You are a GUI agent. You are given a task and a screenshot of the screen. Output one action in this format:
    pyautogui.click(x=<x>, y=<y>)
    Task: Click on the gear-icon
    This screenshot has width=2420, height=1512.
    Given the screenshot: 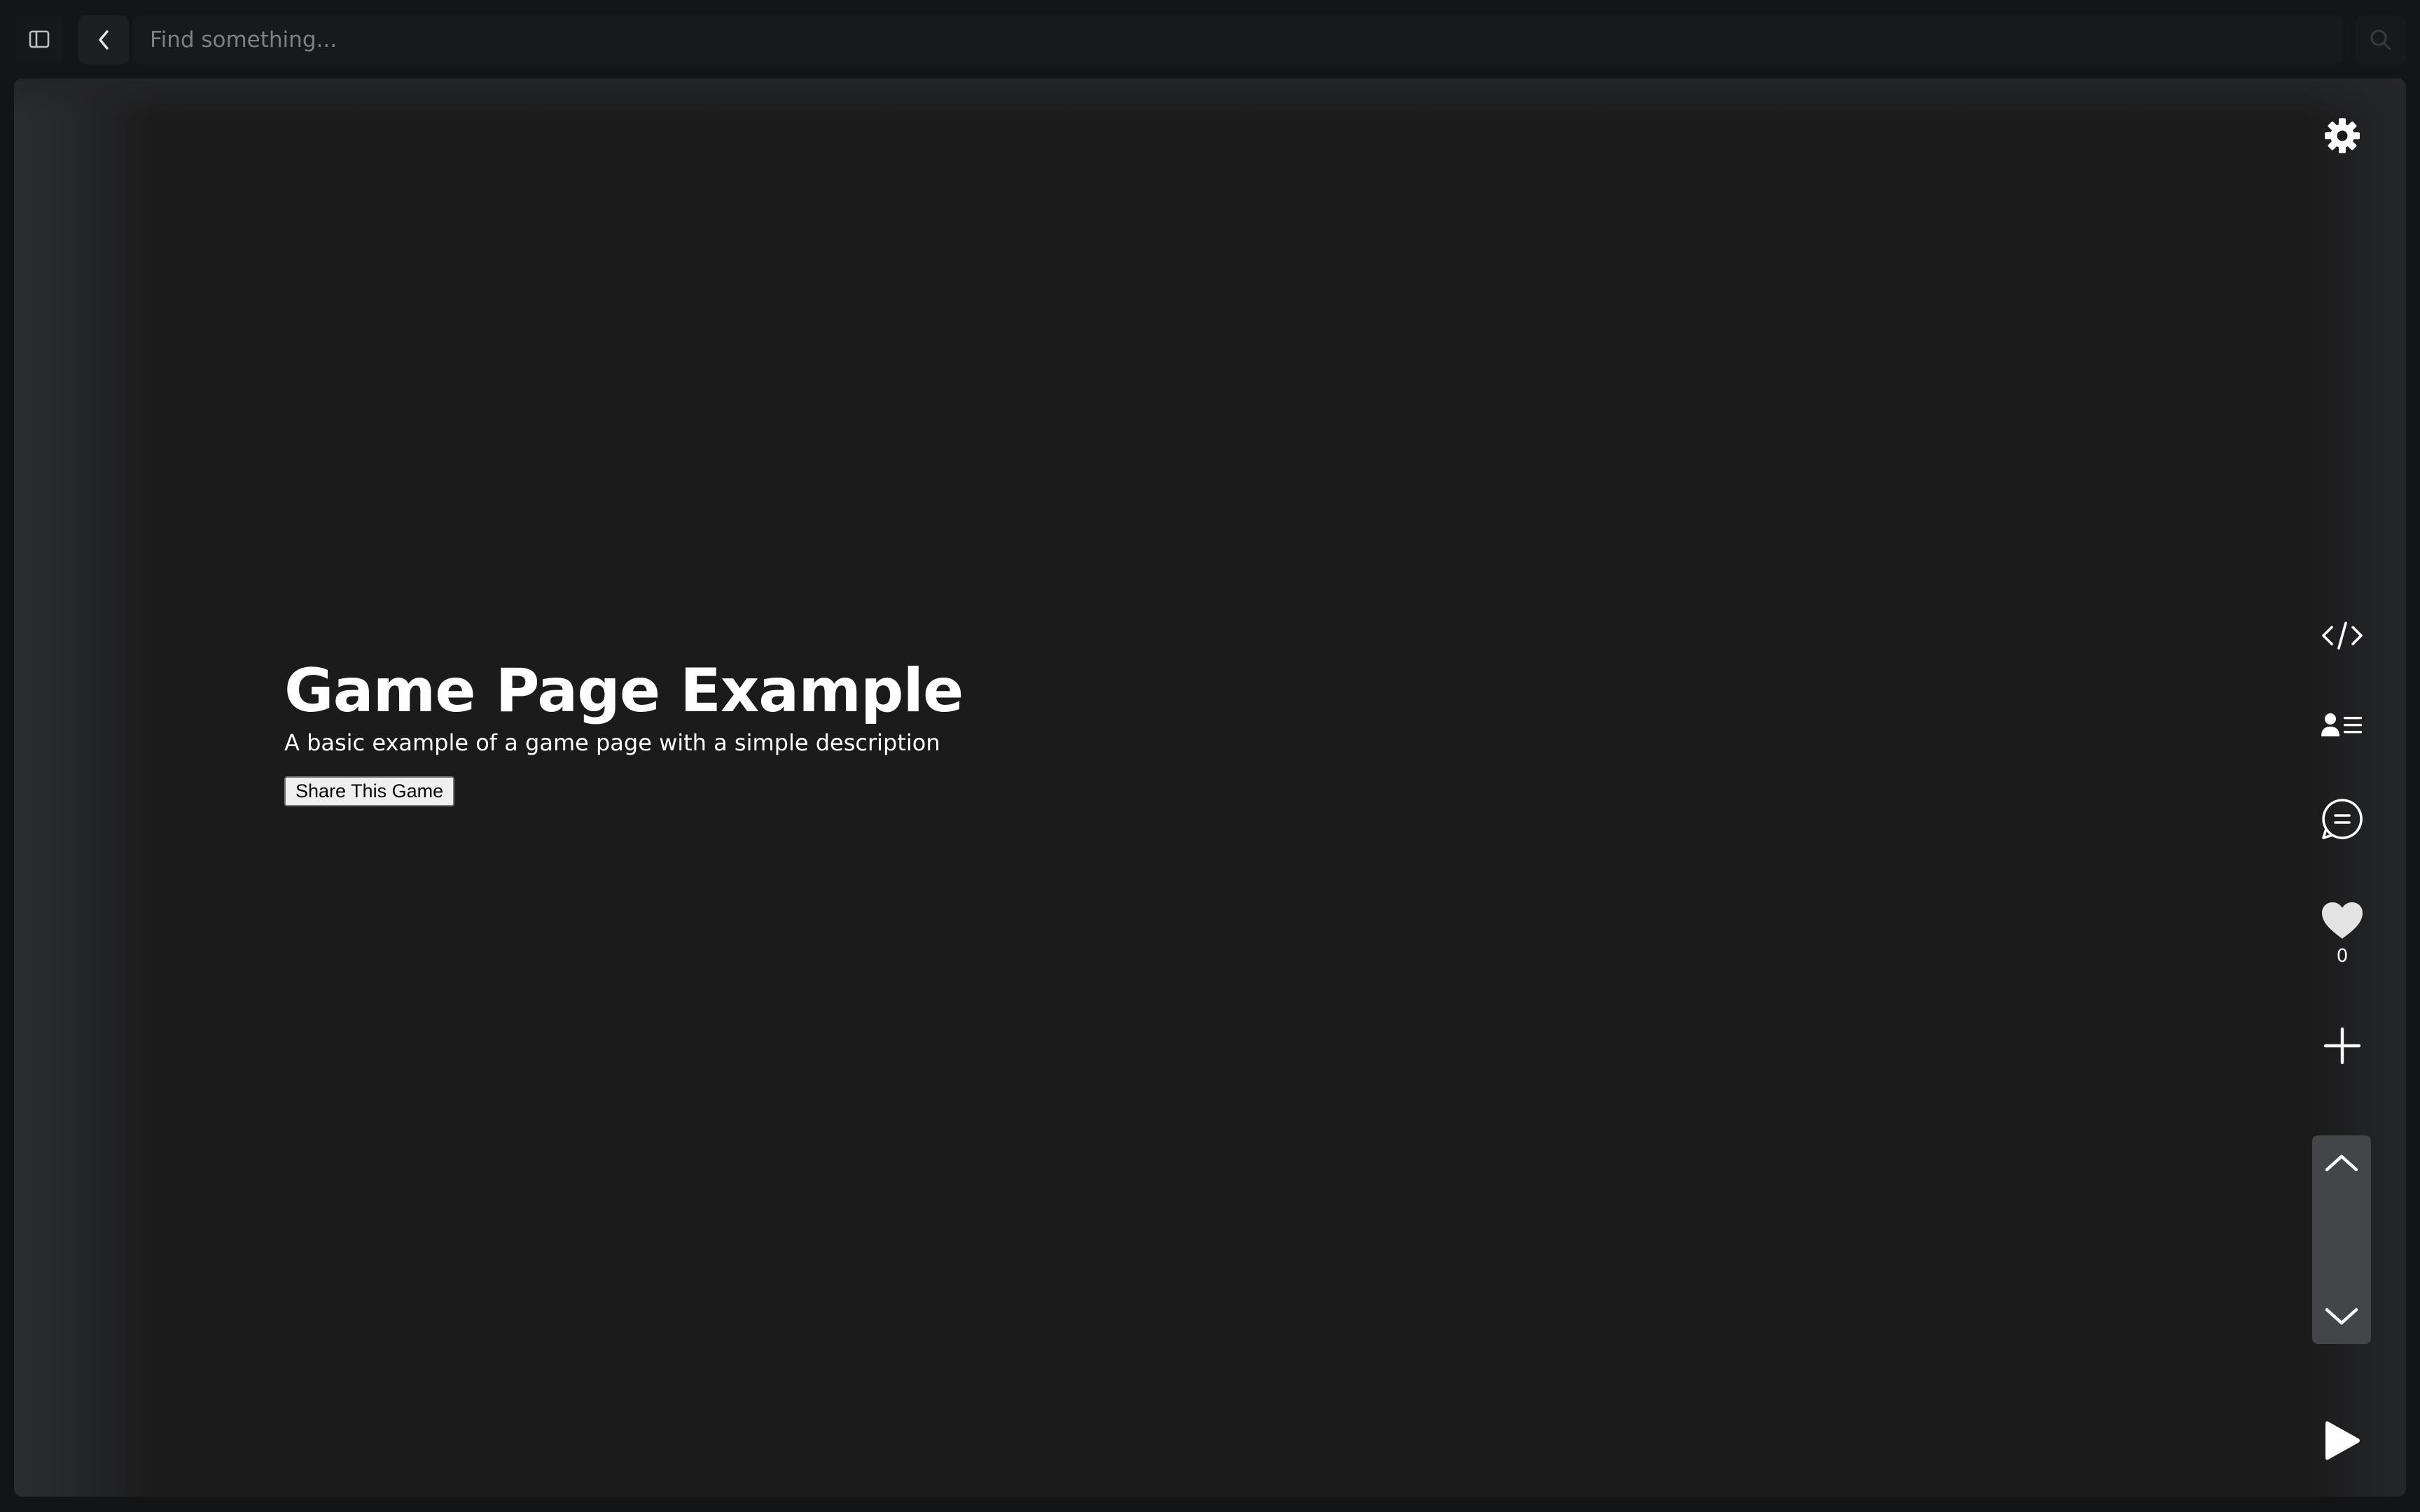 What is the action you would take?
    pyautogui.click(x=2342, y=136)
    